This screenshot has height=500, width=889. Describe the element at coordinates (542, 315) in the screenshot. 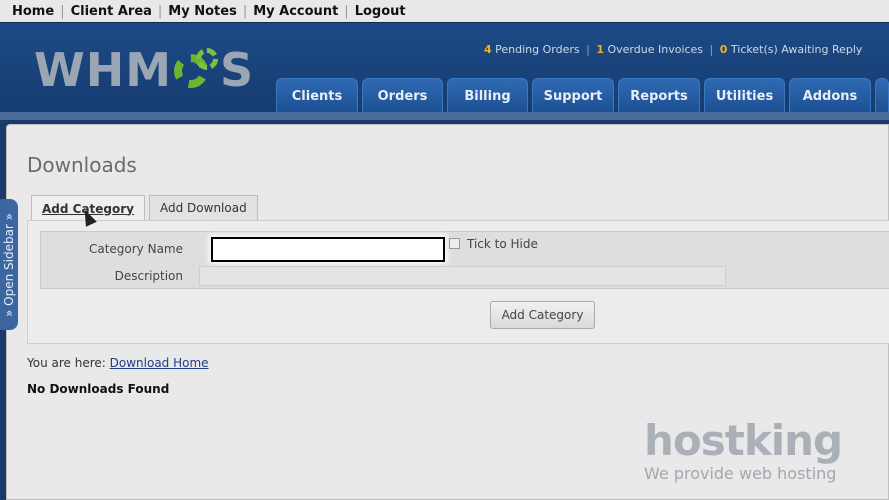

I see `add-category-button: Add Category` at that location.